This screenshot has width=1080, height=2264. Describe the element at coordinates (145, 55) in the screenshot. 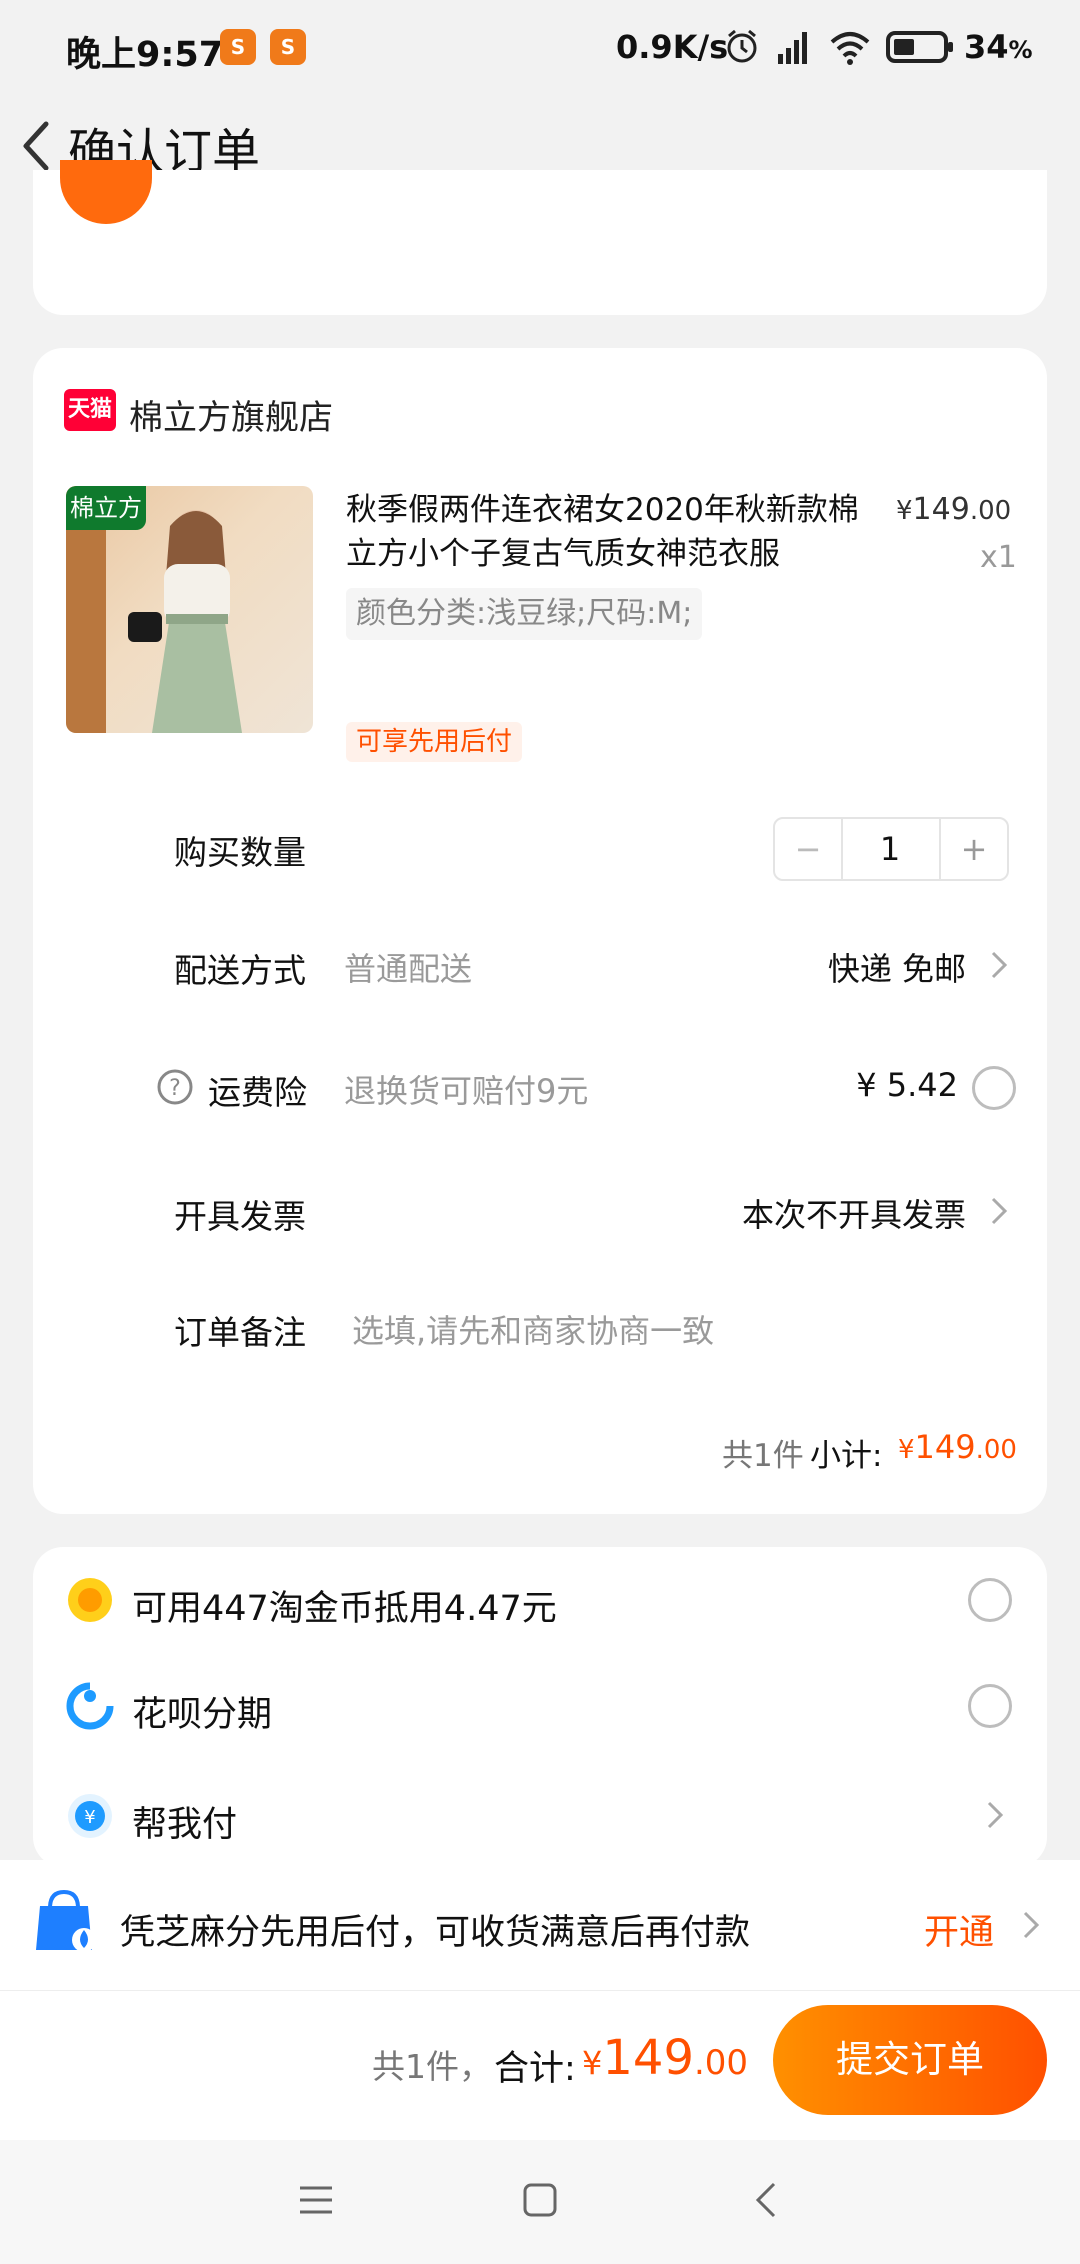

I see `status-time: 晚上9:57` at that location.